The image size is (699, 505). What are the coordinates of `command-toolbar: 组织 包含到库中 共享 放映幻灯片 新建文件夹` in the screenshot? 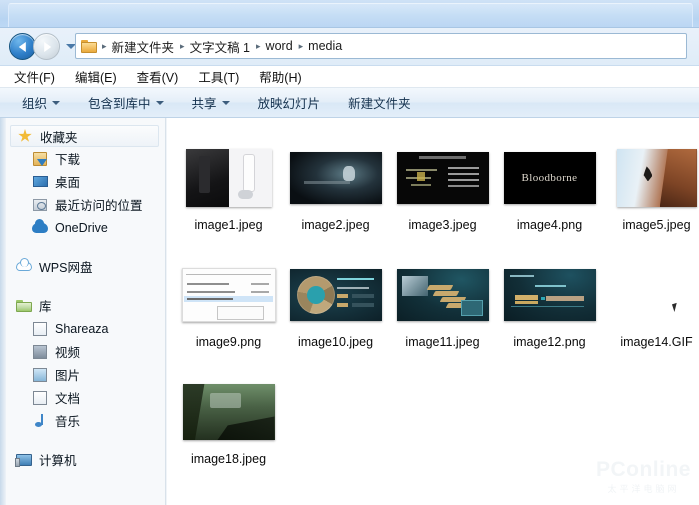 It's located at (349, 103).